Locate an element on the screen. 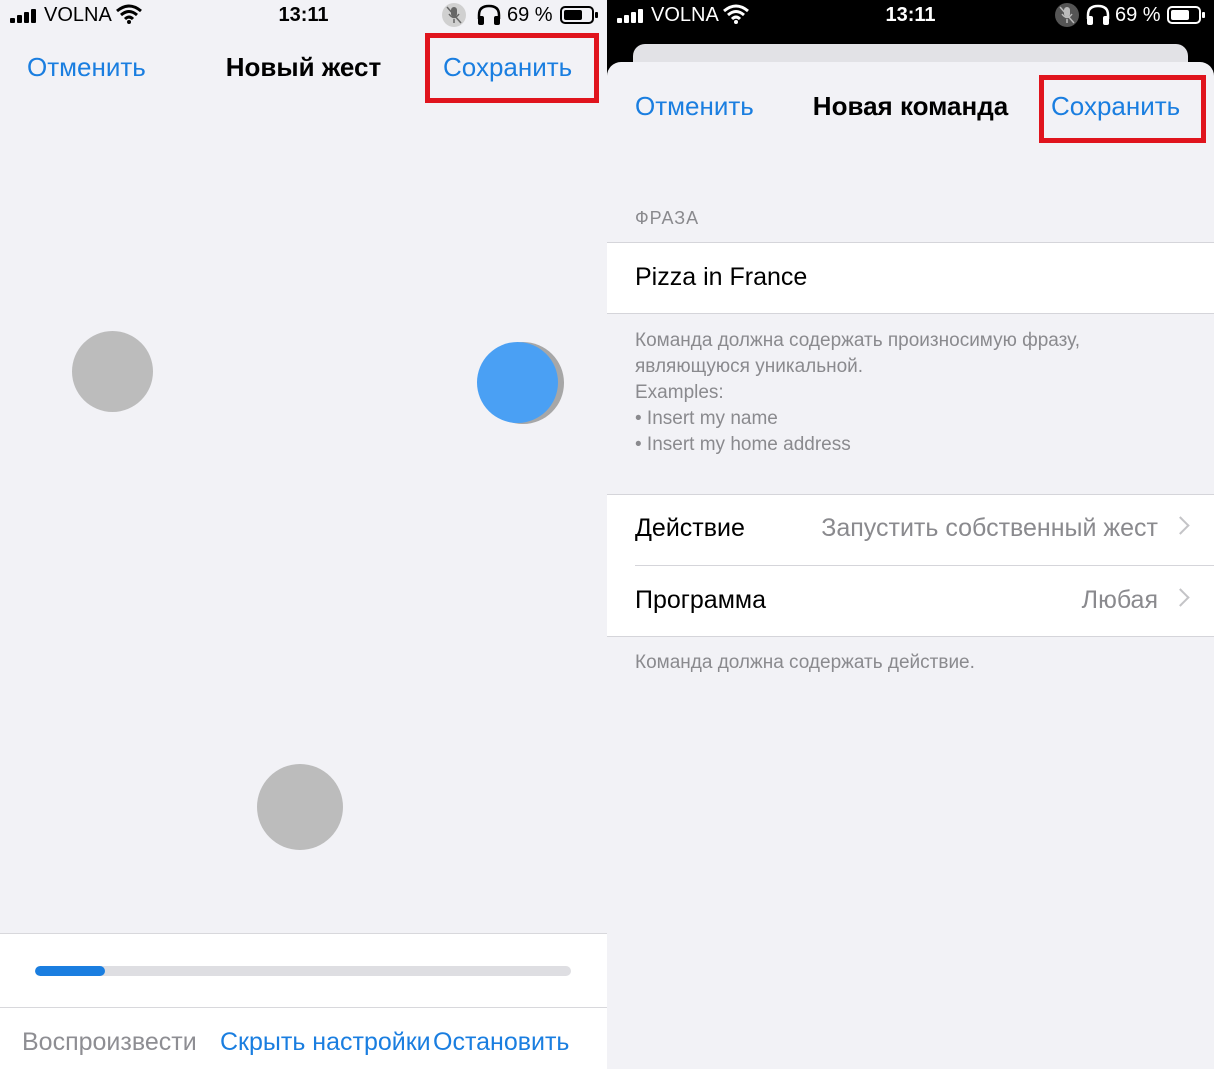 This screenshot has width=1214, height=1069. gesture-progress-bar is located at coordinates (303, 971).